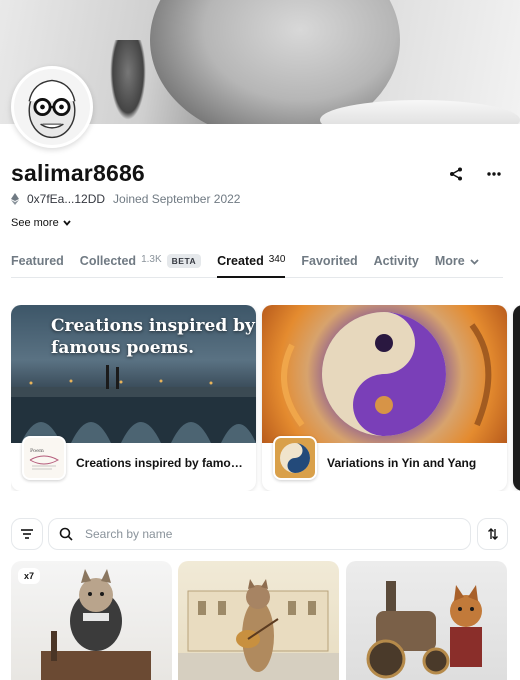  What do you see at coordinates (44, 458) in the screenshot?
I see `collection-thumbnail: Poem` at bounding box center [44, 458].